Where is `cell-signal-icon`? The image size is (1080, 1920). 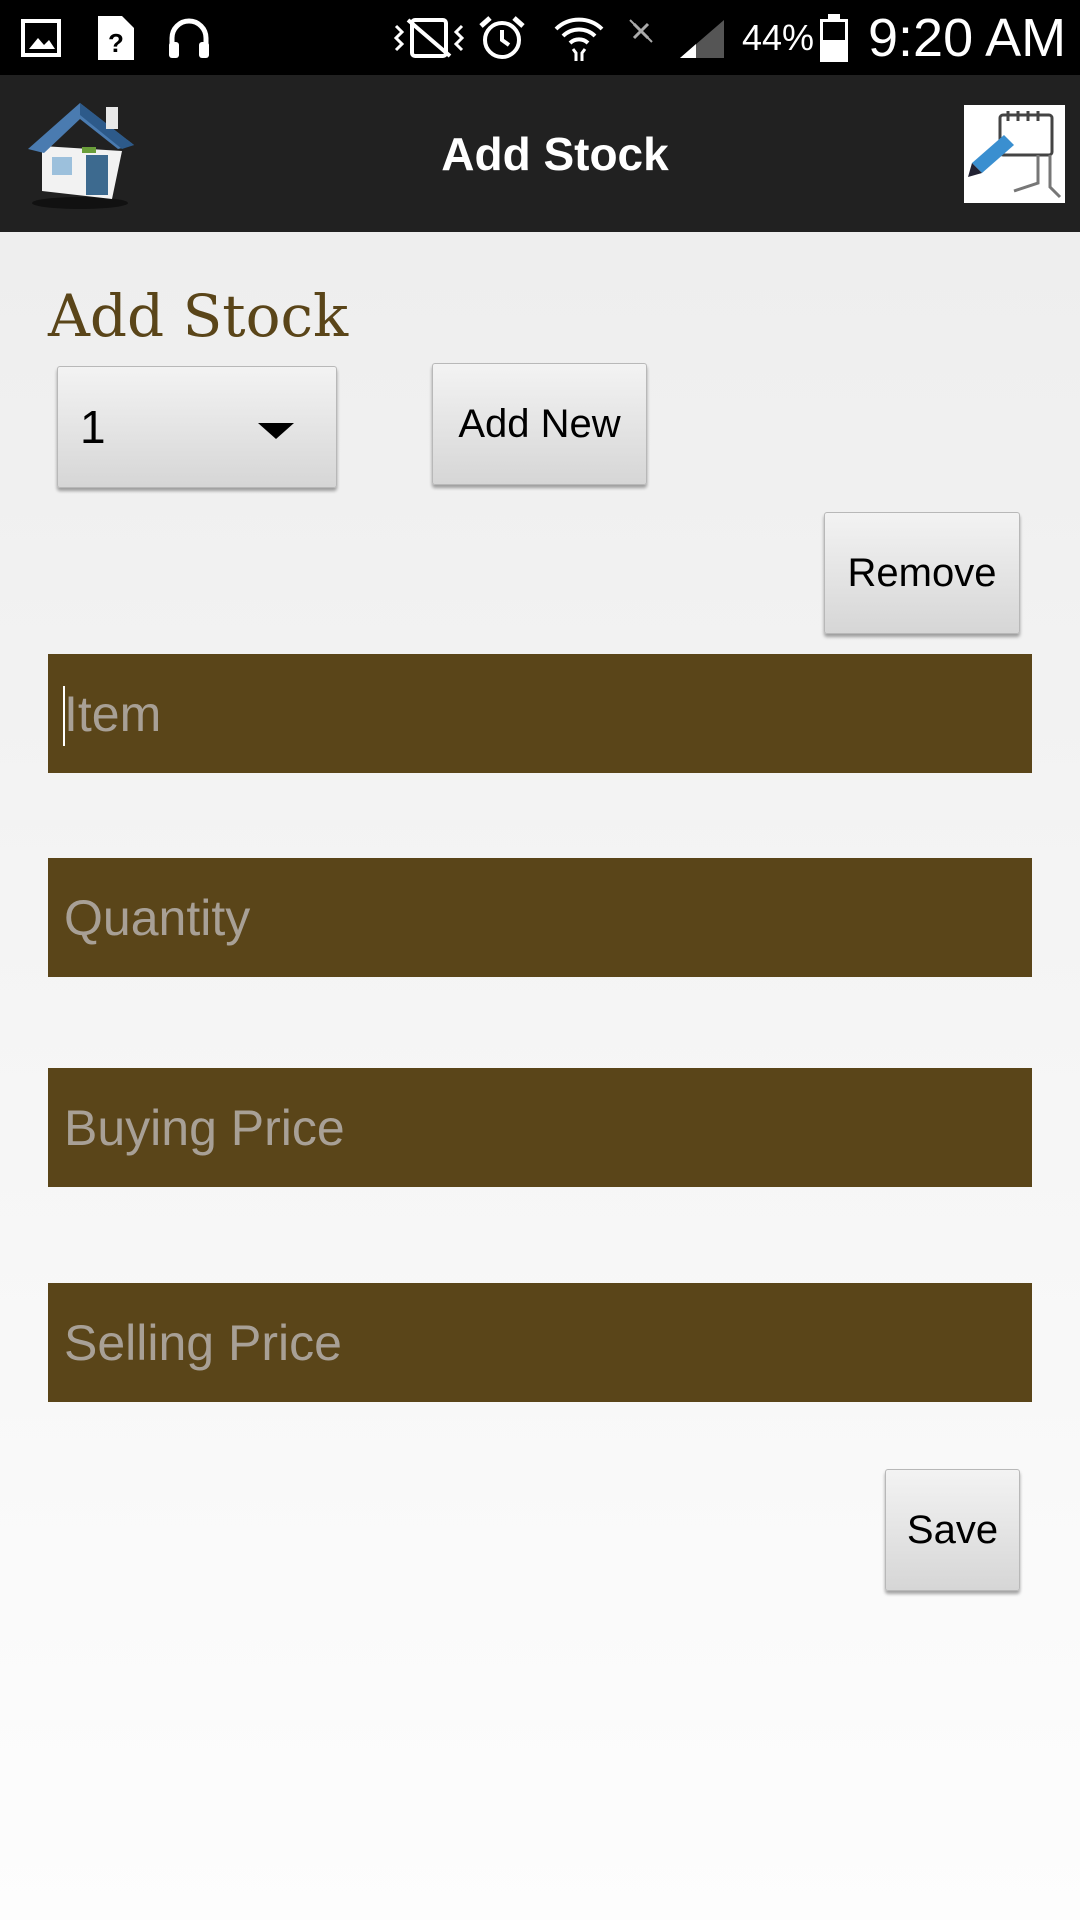 cell-signal-icon is located at coordinates (702, 37).